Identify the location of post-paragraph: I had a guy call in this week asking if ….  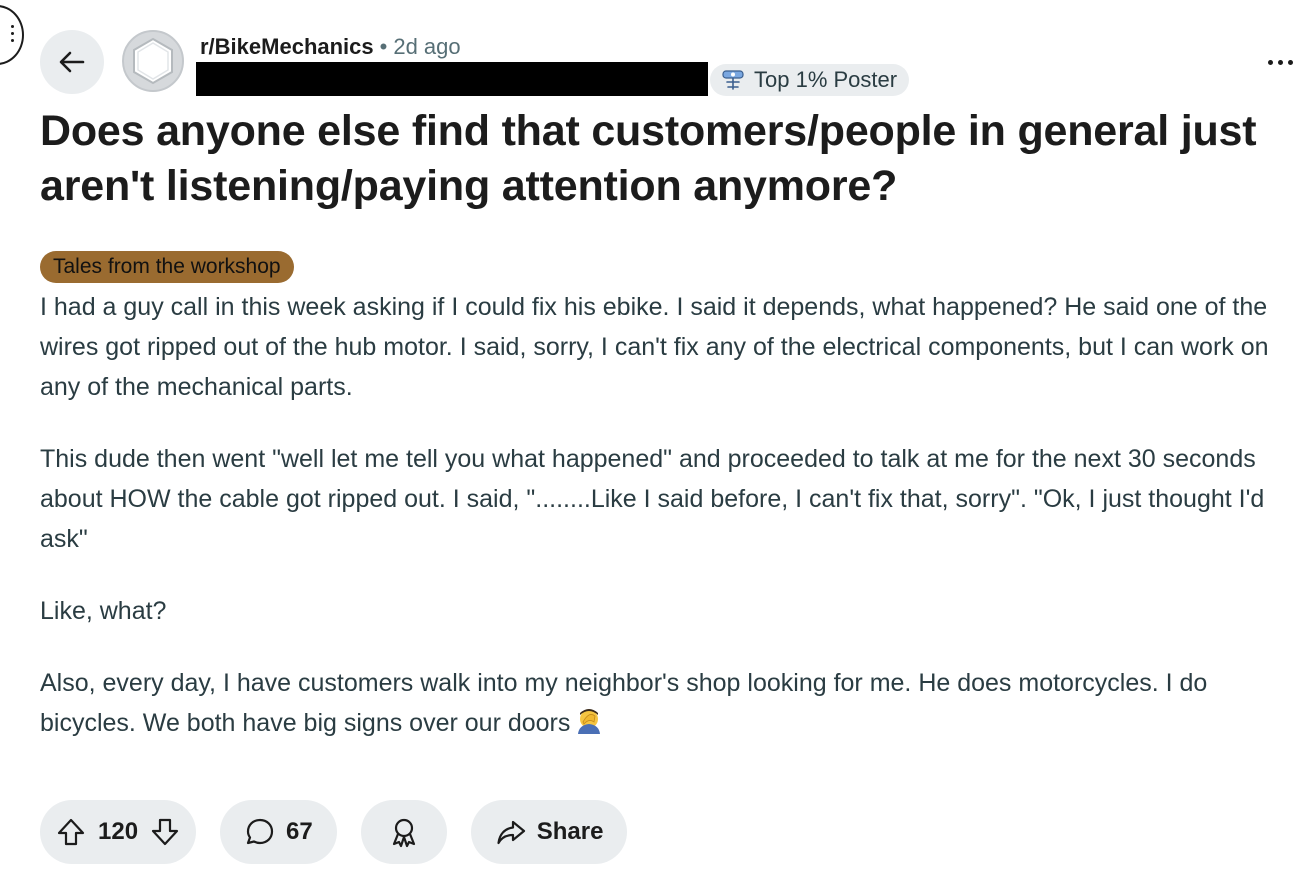
(654, 347).